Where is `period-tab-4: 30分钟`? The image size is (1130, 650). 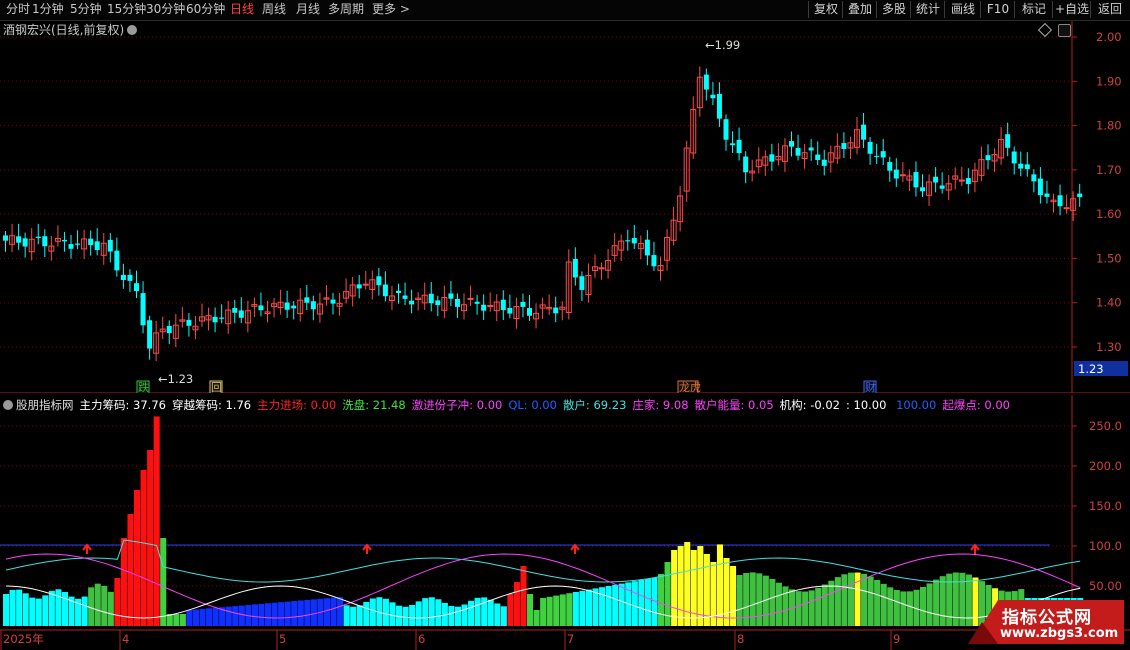
period-tab-4: 30分钟 is located at coordinates (165, 9).